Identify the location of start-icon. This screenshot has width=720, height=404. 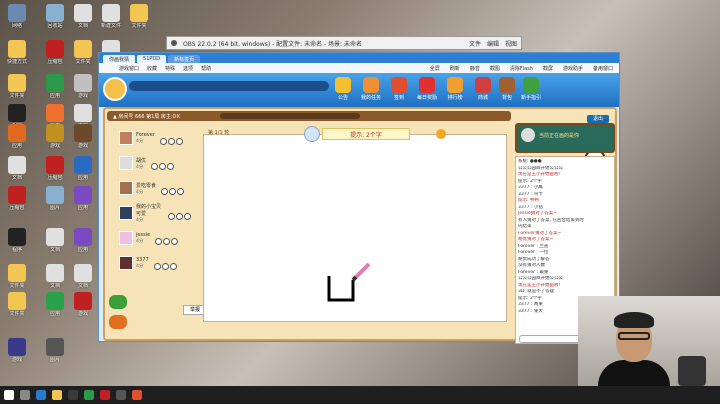
(9, 395).